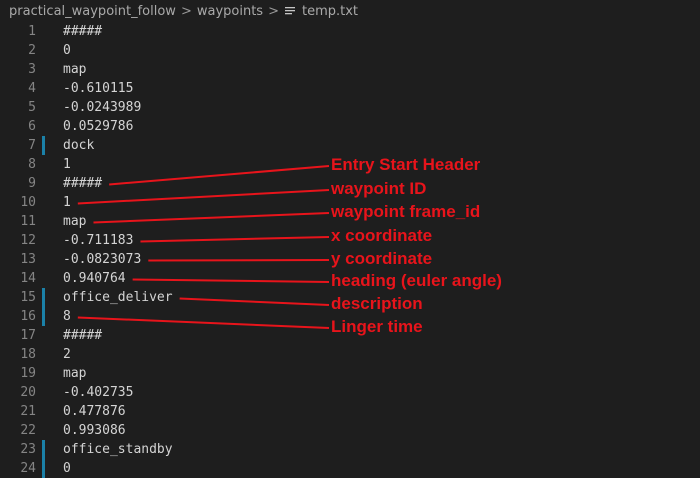  What do you see at coordinates (28, 221) in the screenshot?
I see `line-number: 11` at bounding box center [28, 221].